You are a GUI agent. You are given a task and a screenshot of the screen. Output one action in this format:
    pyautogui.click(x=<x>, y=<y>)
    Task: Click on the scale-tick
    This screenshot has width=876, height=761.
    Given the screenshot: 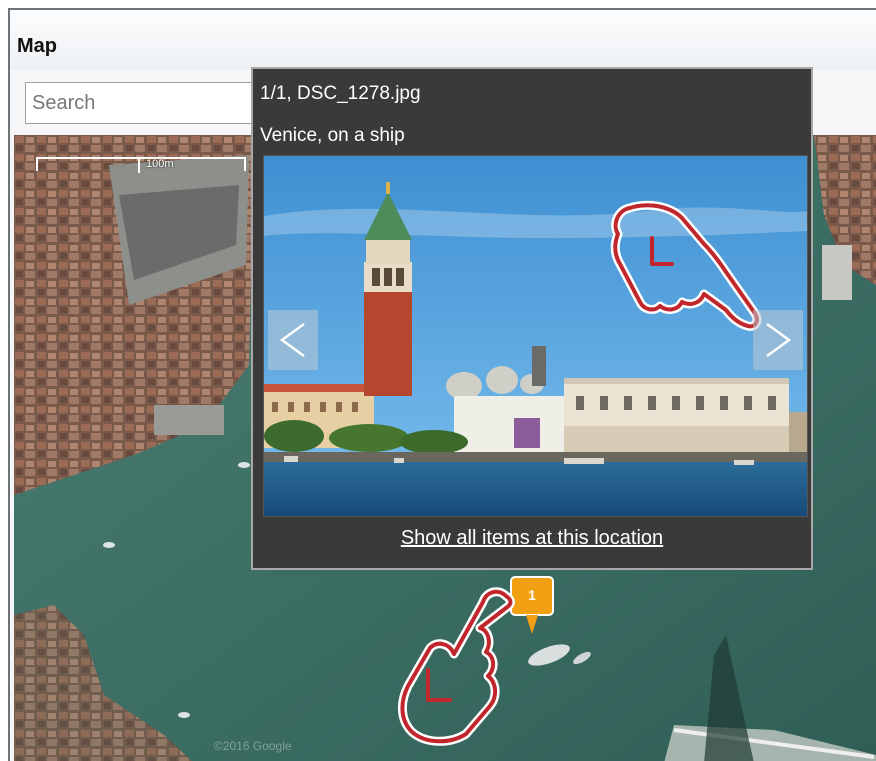 What is the action you would take?
    pyautogui.click(x=139, y=166)
    